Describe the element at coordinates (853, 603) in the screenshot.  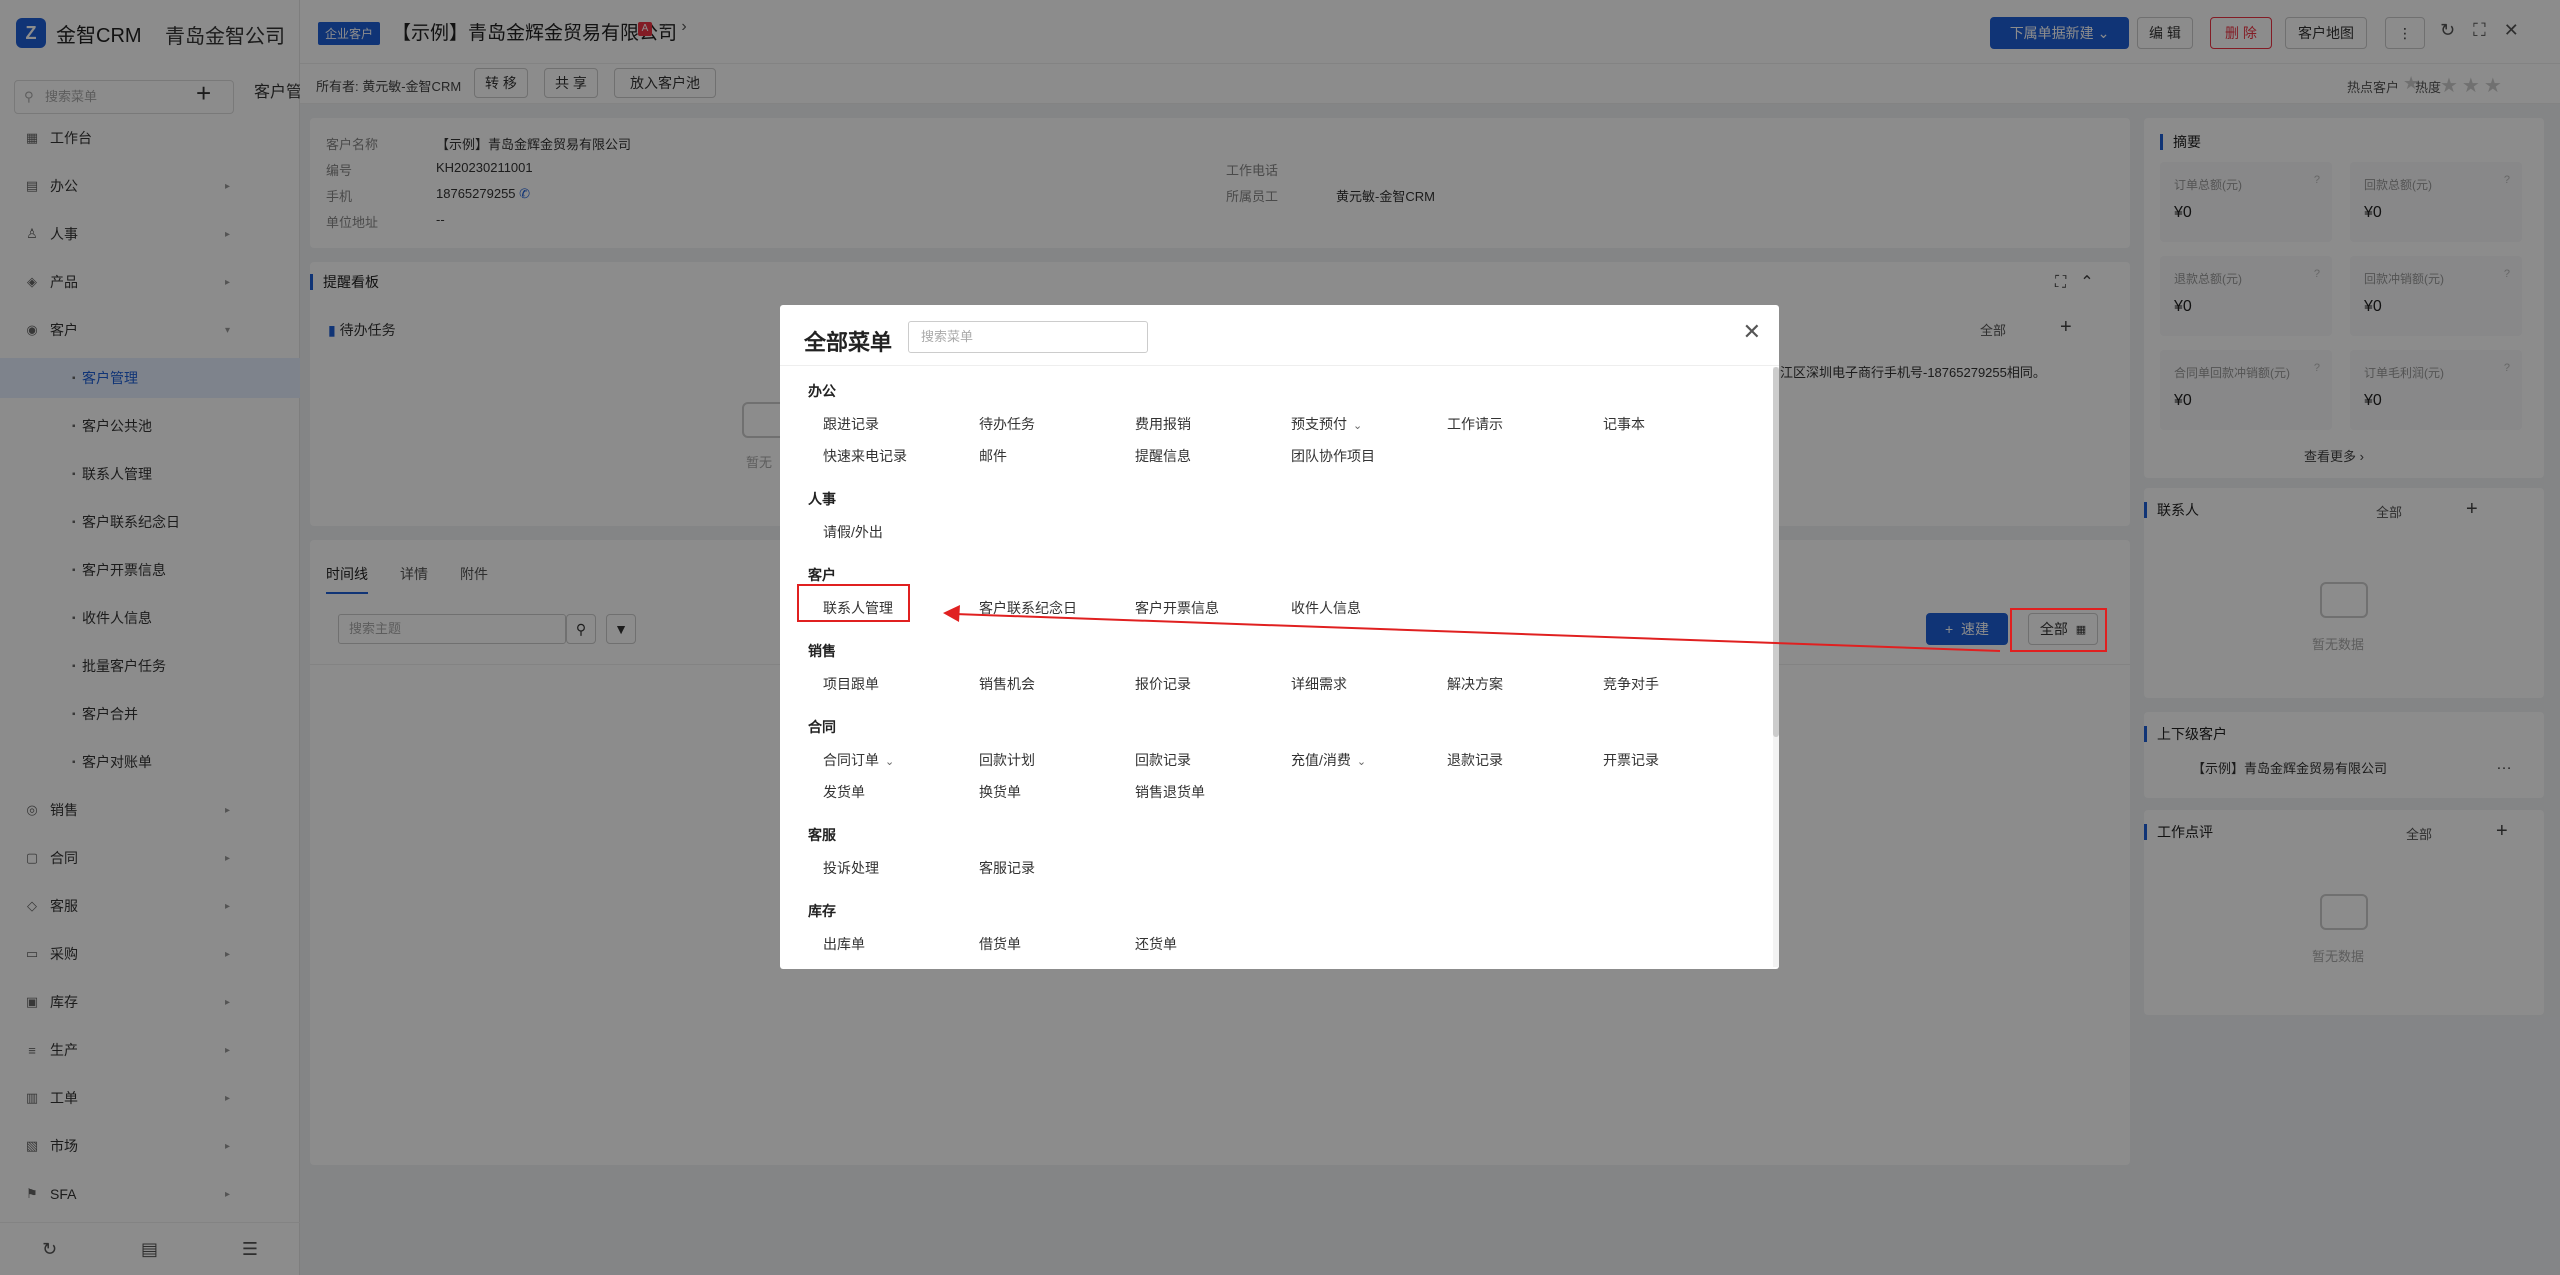
I see `highlight-contact-manage` at that location.